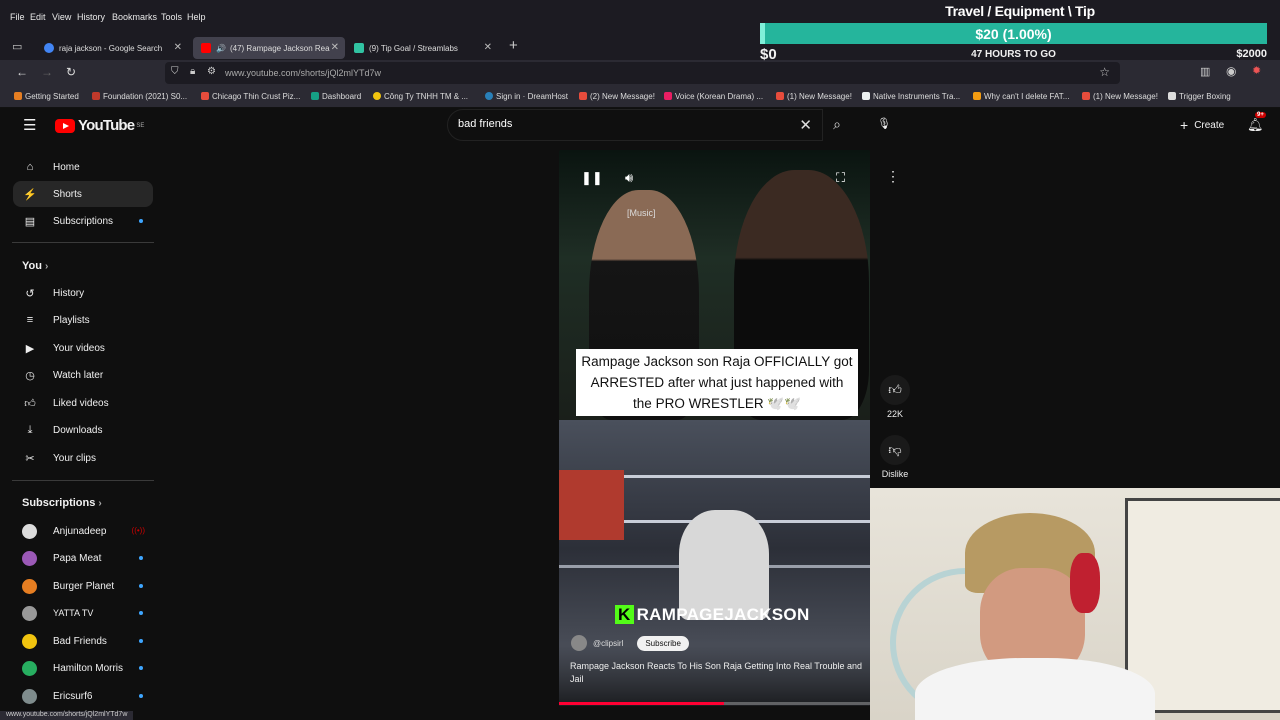 The width and height of the screenshot is (1280, 720). What do you see at coordinates (30, 320) in the screenshot?
I see `playlists-icon: ≡` at bounding box center [30, 320].